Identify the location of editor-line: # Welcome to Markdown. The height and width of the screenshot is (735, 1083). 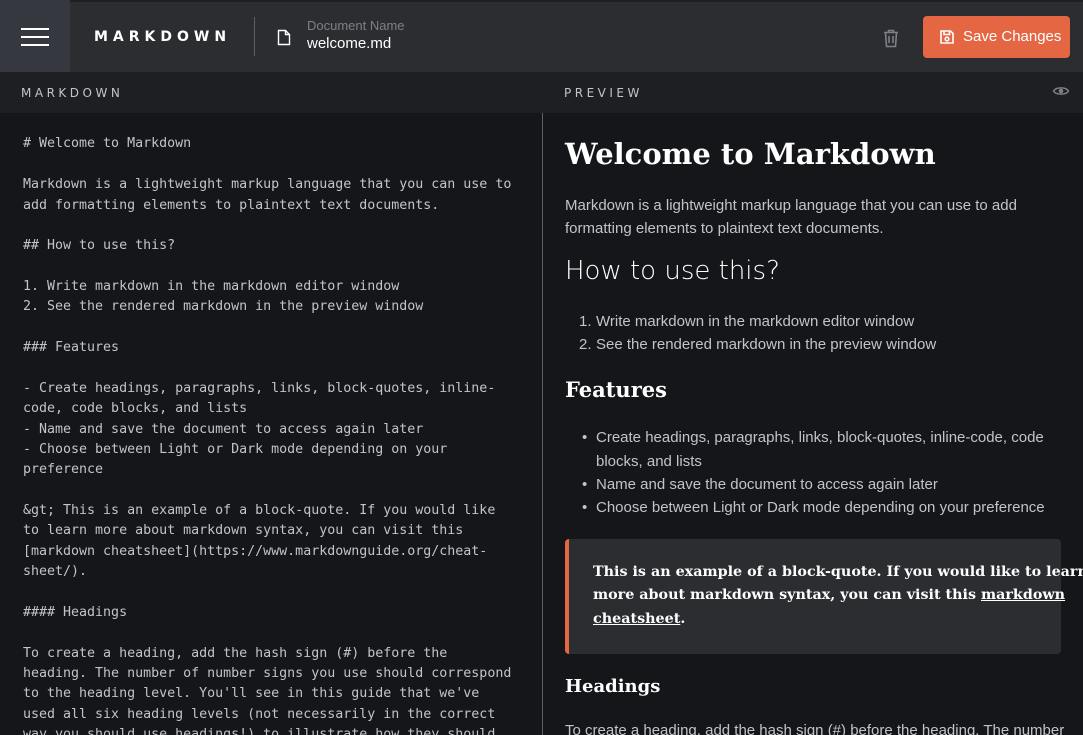
(107, 143).